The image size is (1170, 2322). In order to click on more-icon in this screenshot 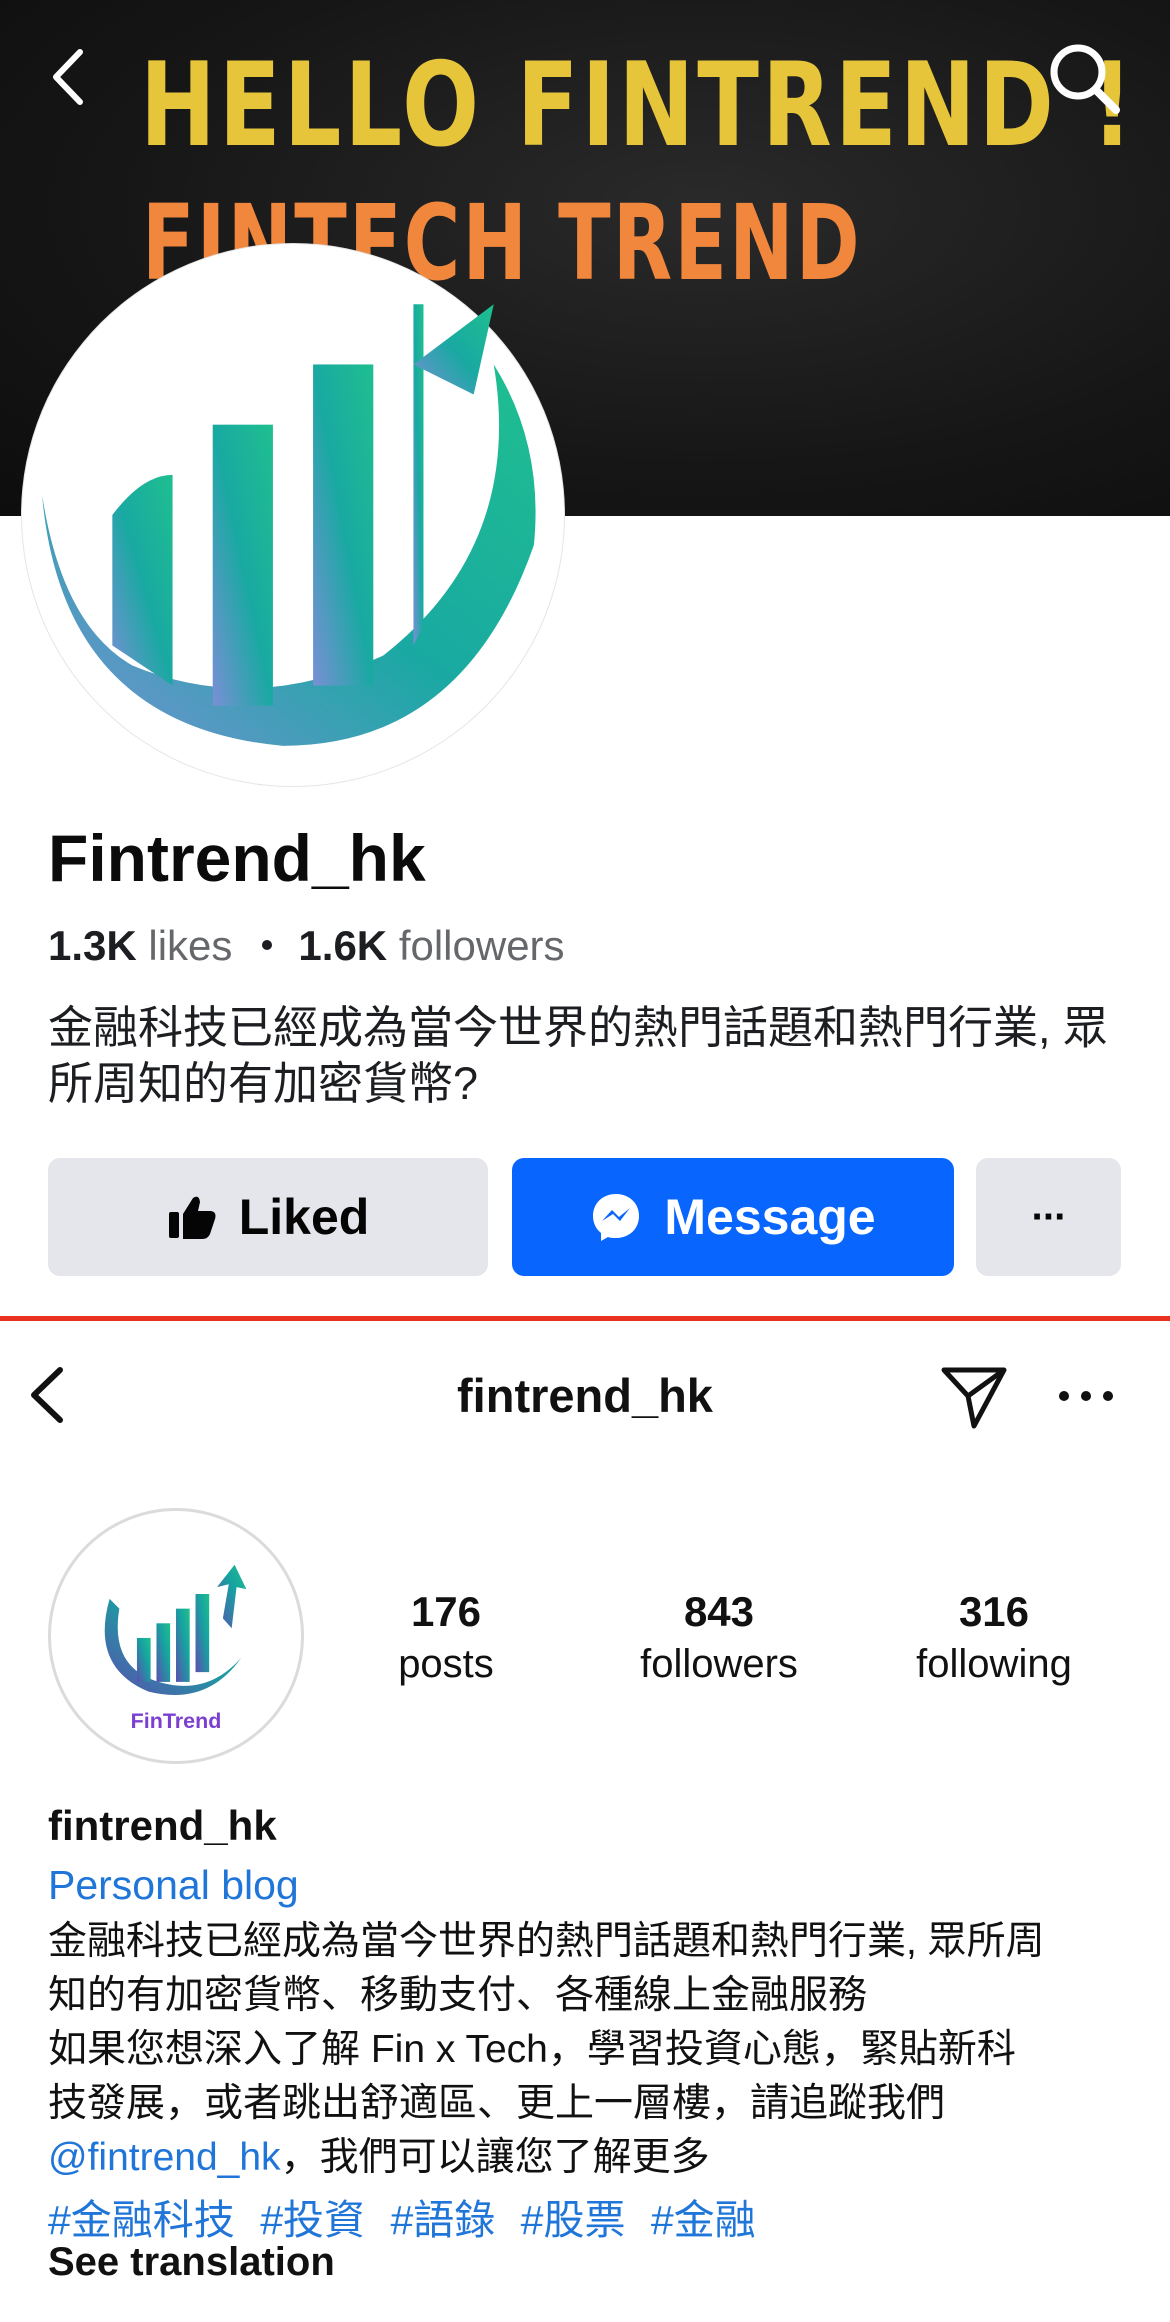, I will do `click(1086, 1396)`.